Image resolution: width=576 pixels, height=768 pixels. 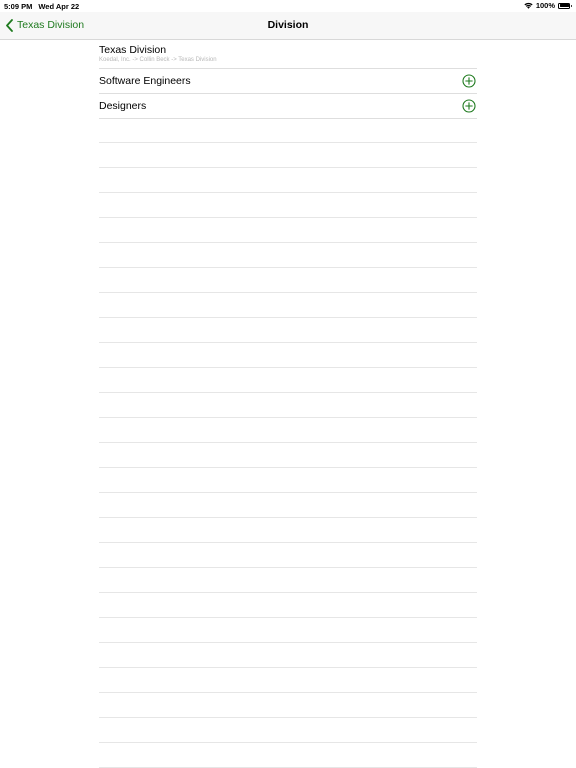 I want to click on status-time-date: 5:09 PM Wed Apr 22, so click(x=41, y=6).